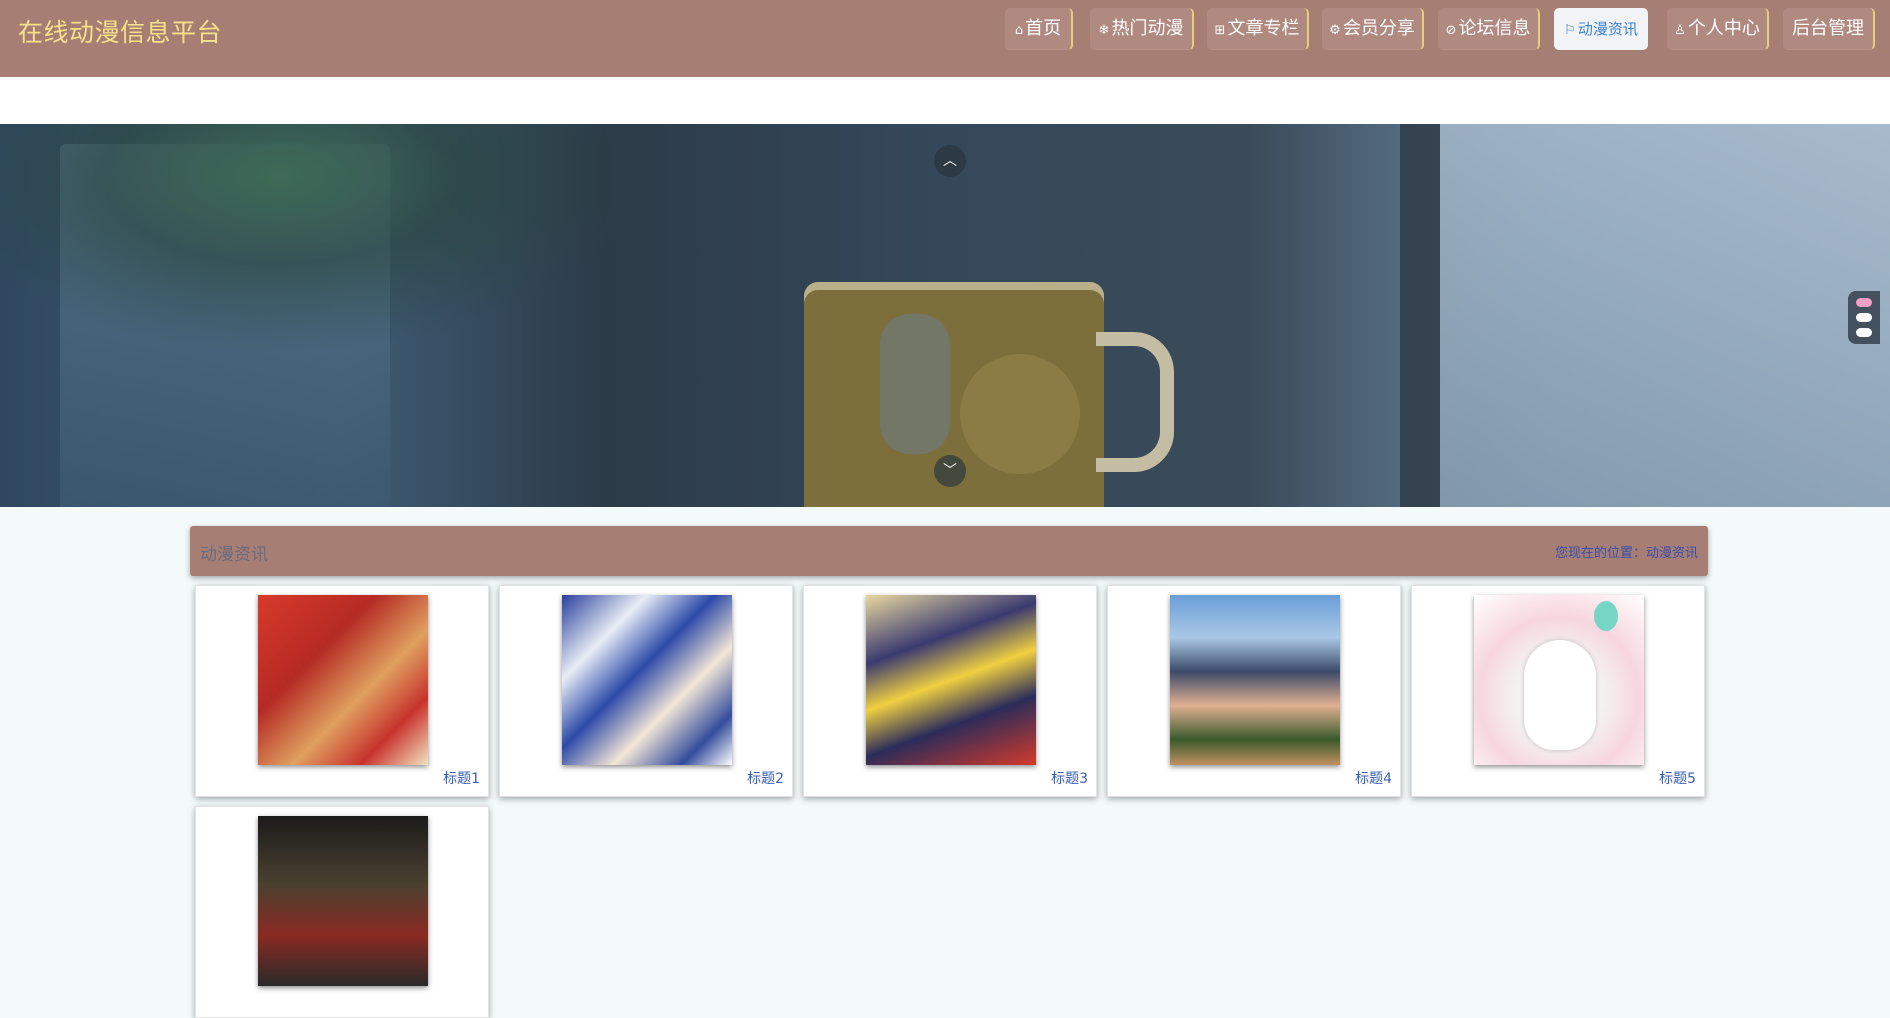  What do you see at coordinates (234, 555) in the screenshot?
I see `section-title: 动漫资讯` at bounding box center [234, 555].